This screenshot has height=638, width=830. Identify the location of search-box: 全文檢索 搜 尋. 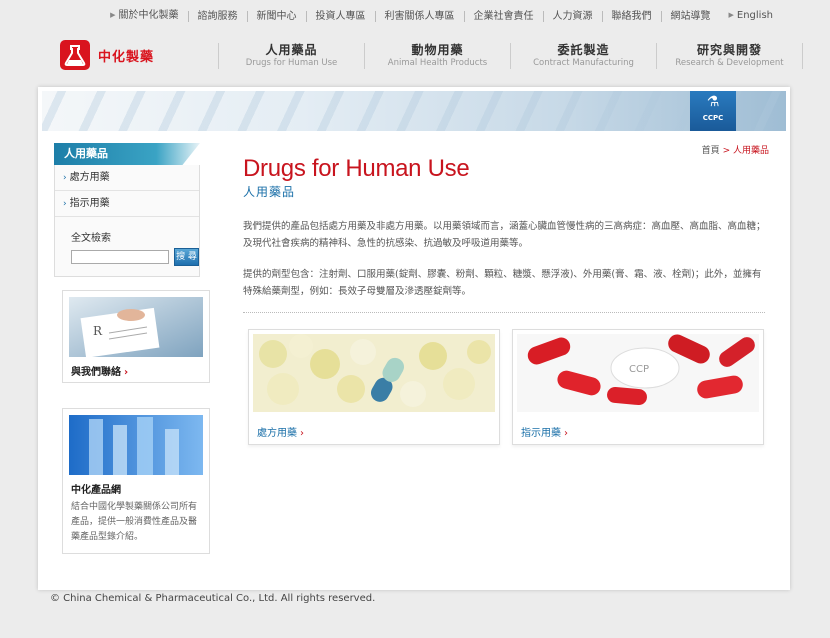
(127, 246).